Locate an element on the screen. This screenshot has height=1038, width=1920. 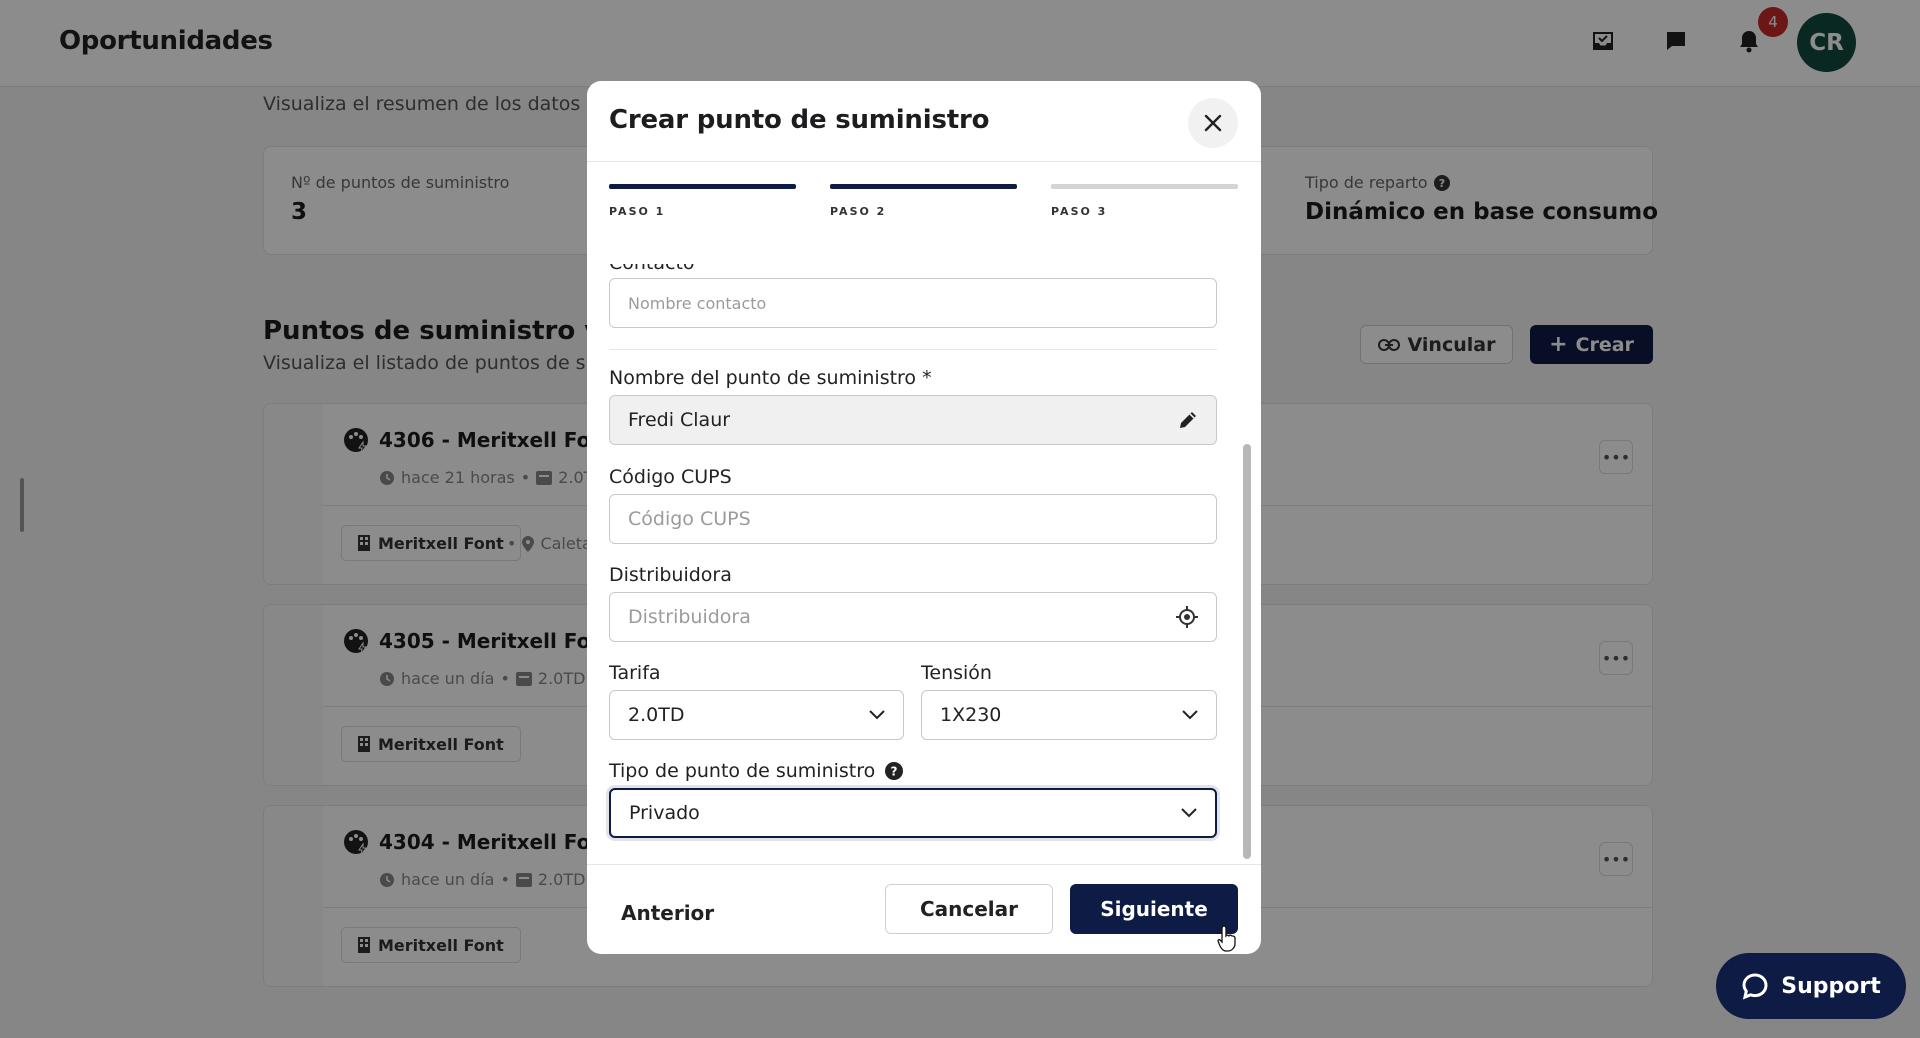
scrollbar-thumb is located at coordinates (1247, 651).